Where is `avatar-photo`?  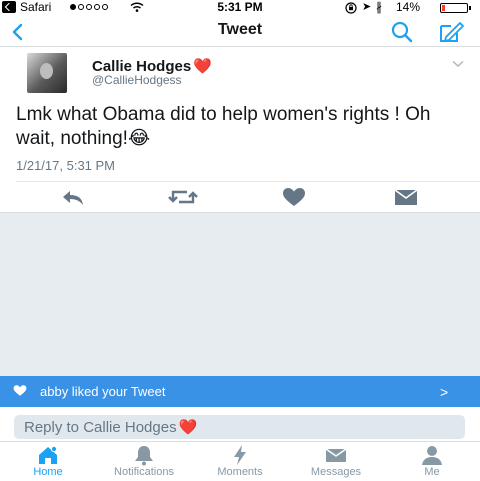 avatar-photo is located at coordinates (46, 71).